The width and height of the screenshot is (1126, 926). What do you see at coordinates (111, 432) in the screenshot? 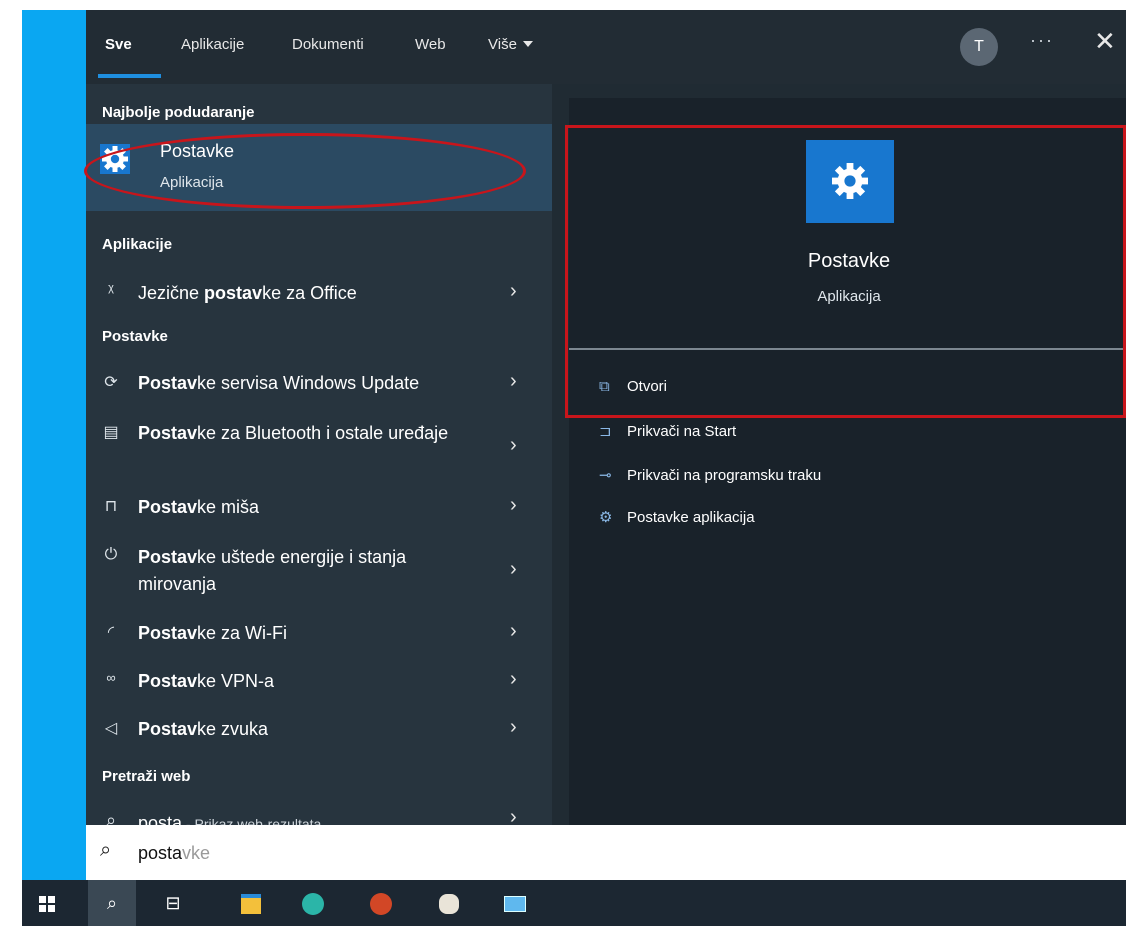
I see `bluetooth-devices-icon: ▤` at bounding box center [111, 432].